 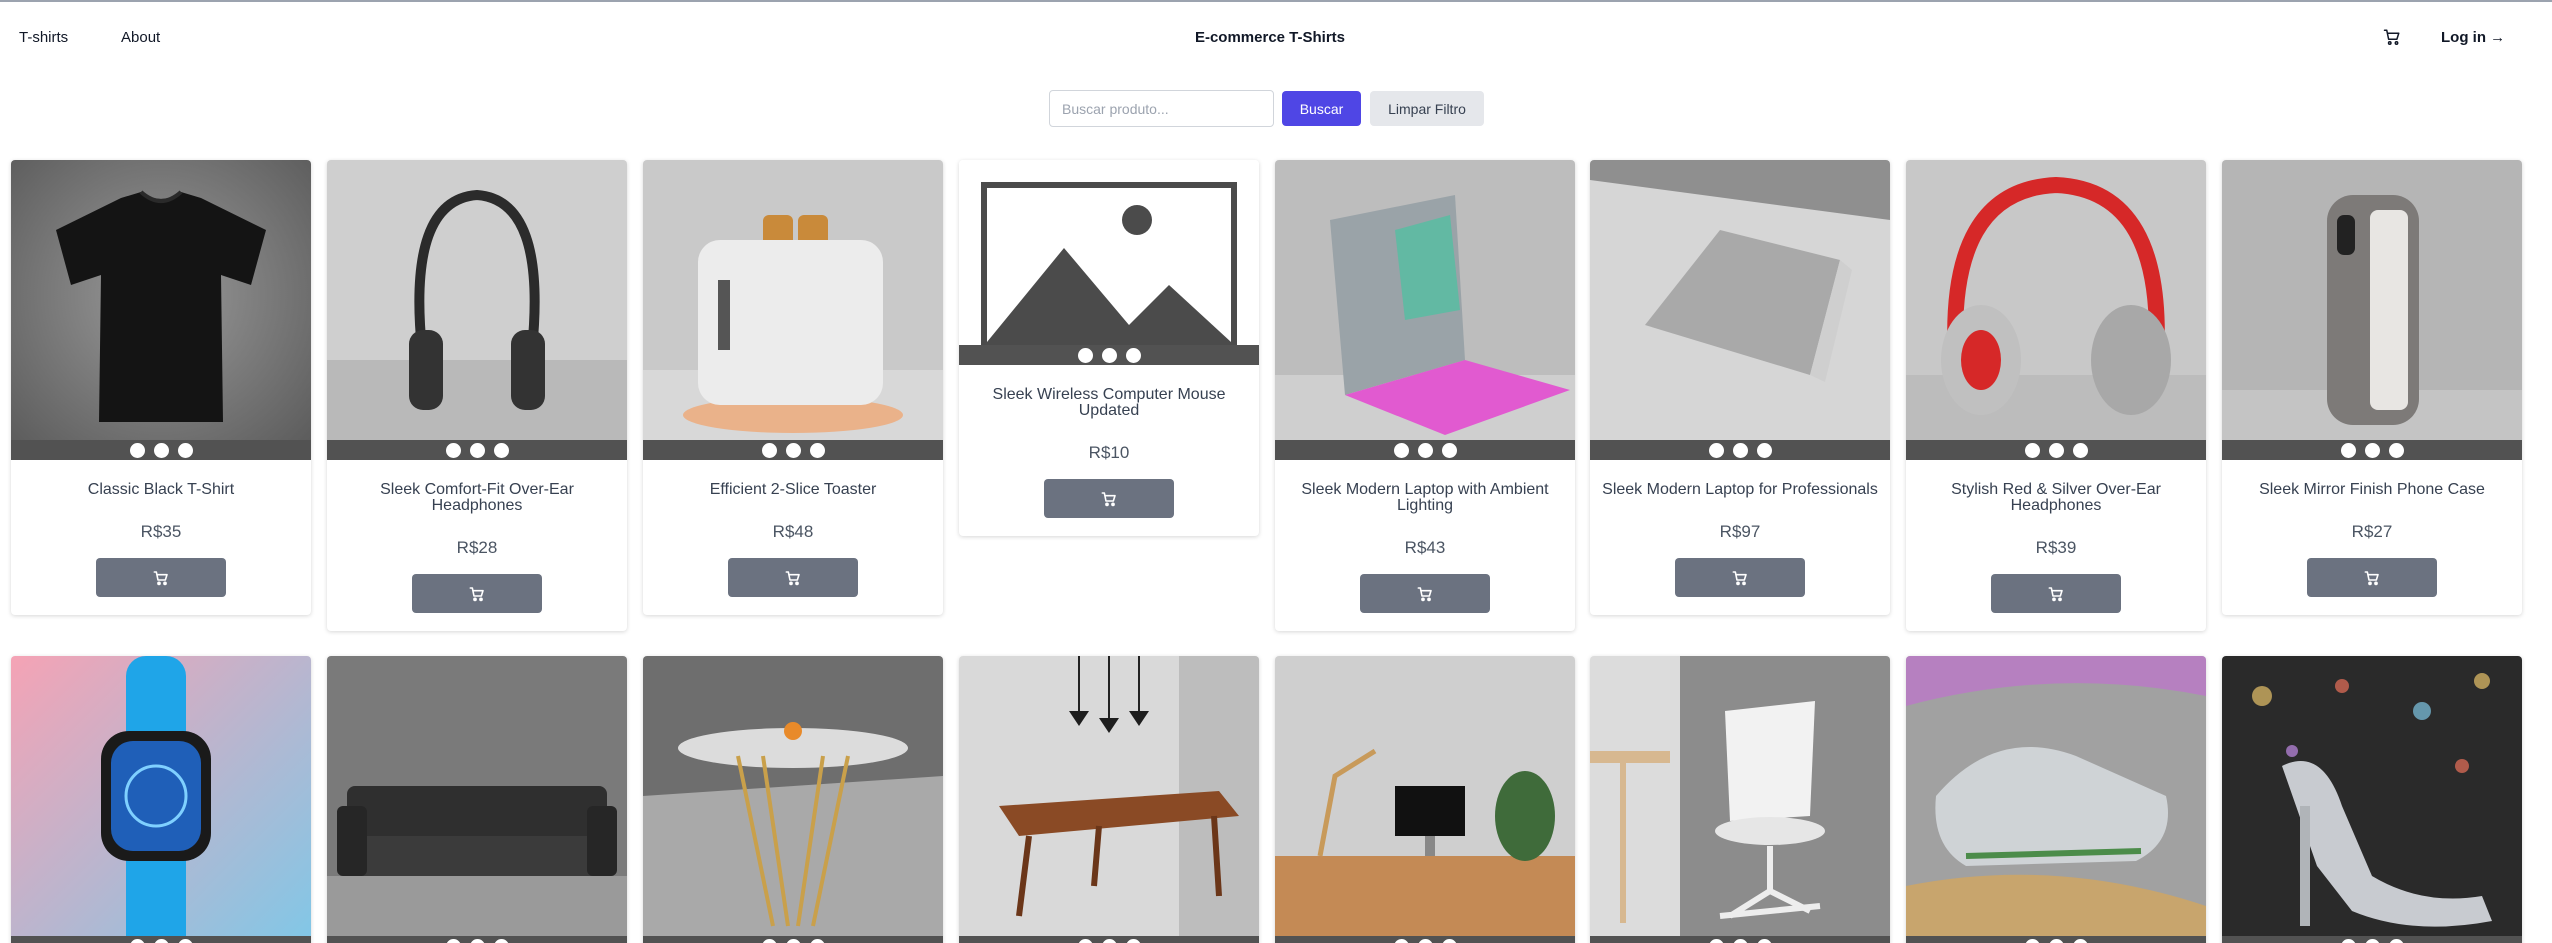 What do you see at coordinates (2372, 310) in the screenshot?
I see `phone-case-photo` at bounding box center [2372, 310].